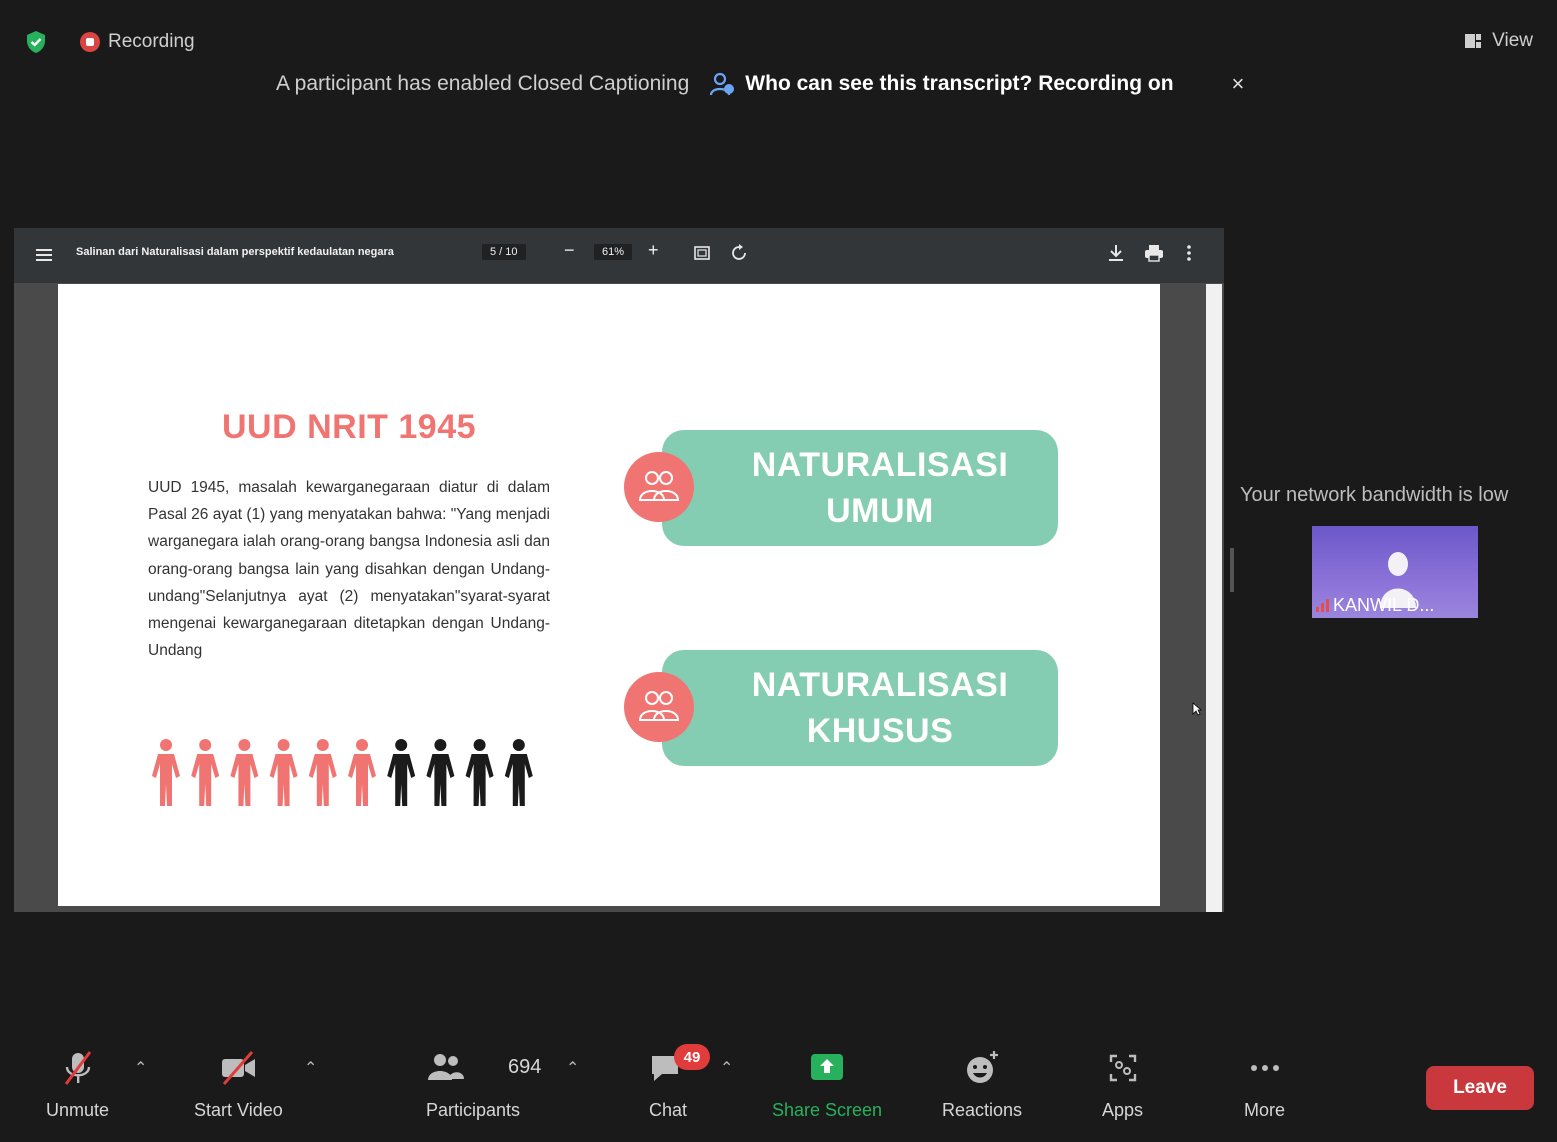 The height and width of the screenshot is (1142, 1557). I want to click on view-label: View, so click(1512, 40).